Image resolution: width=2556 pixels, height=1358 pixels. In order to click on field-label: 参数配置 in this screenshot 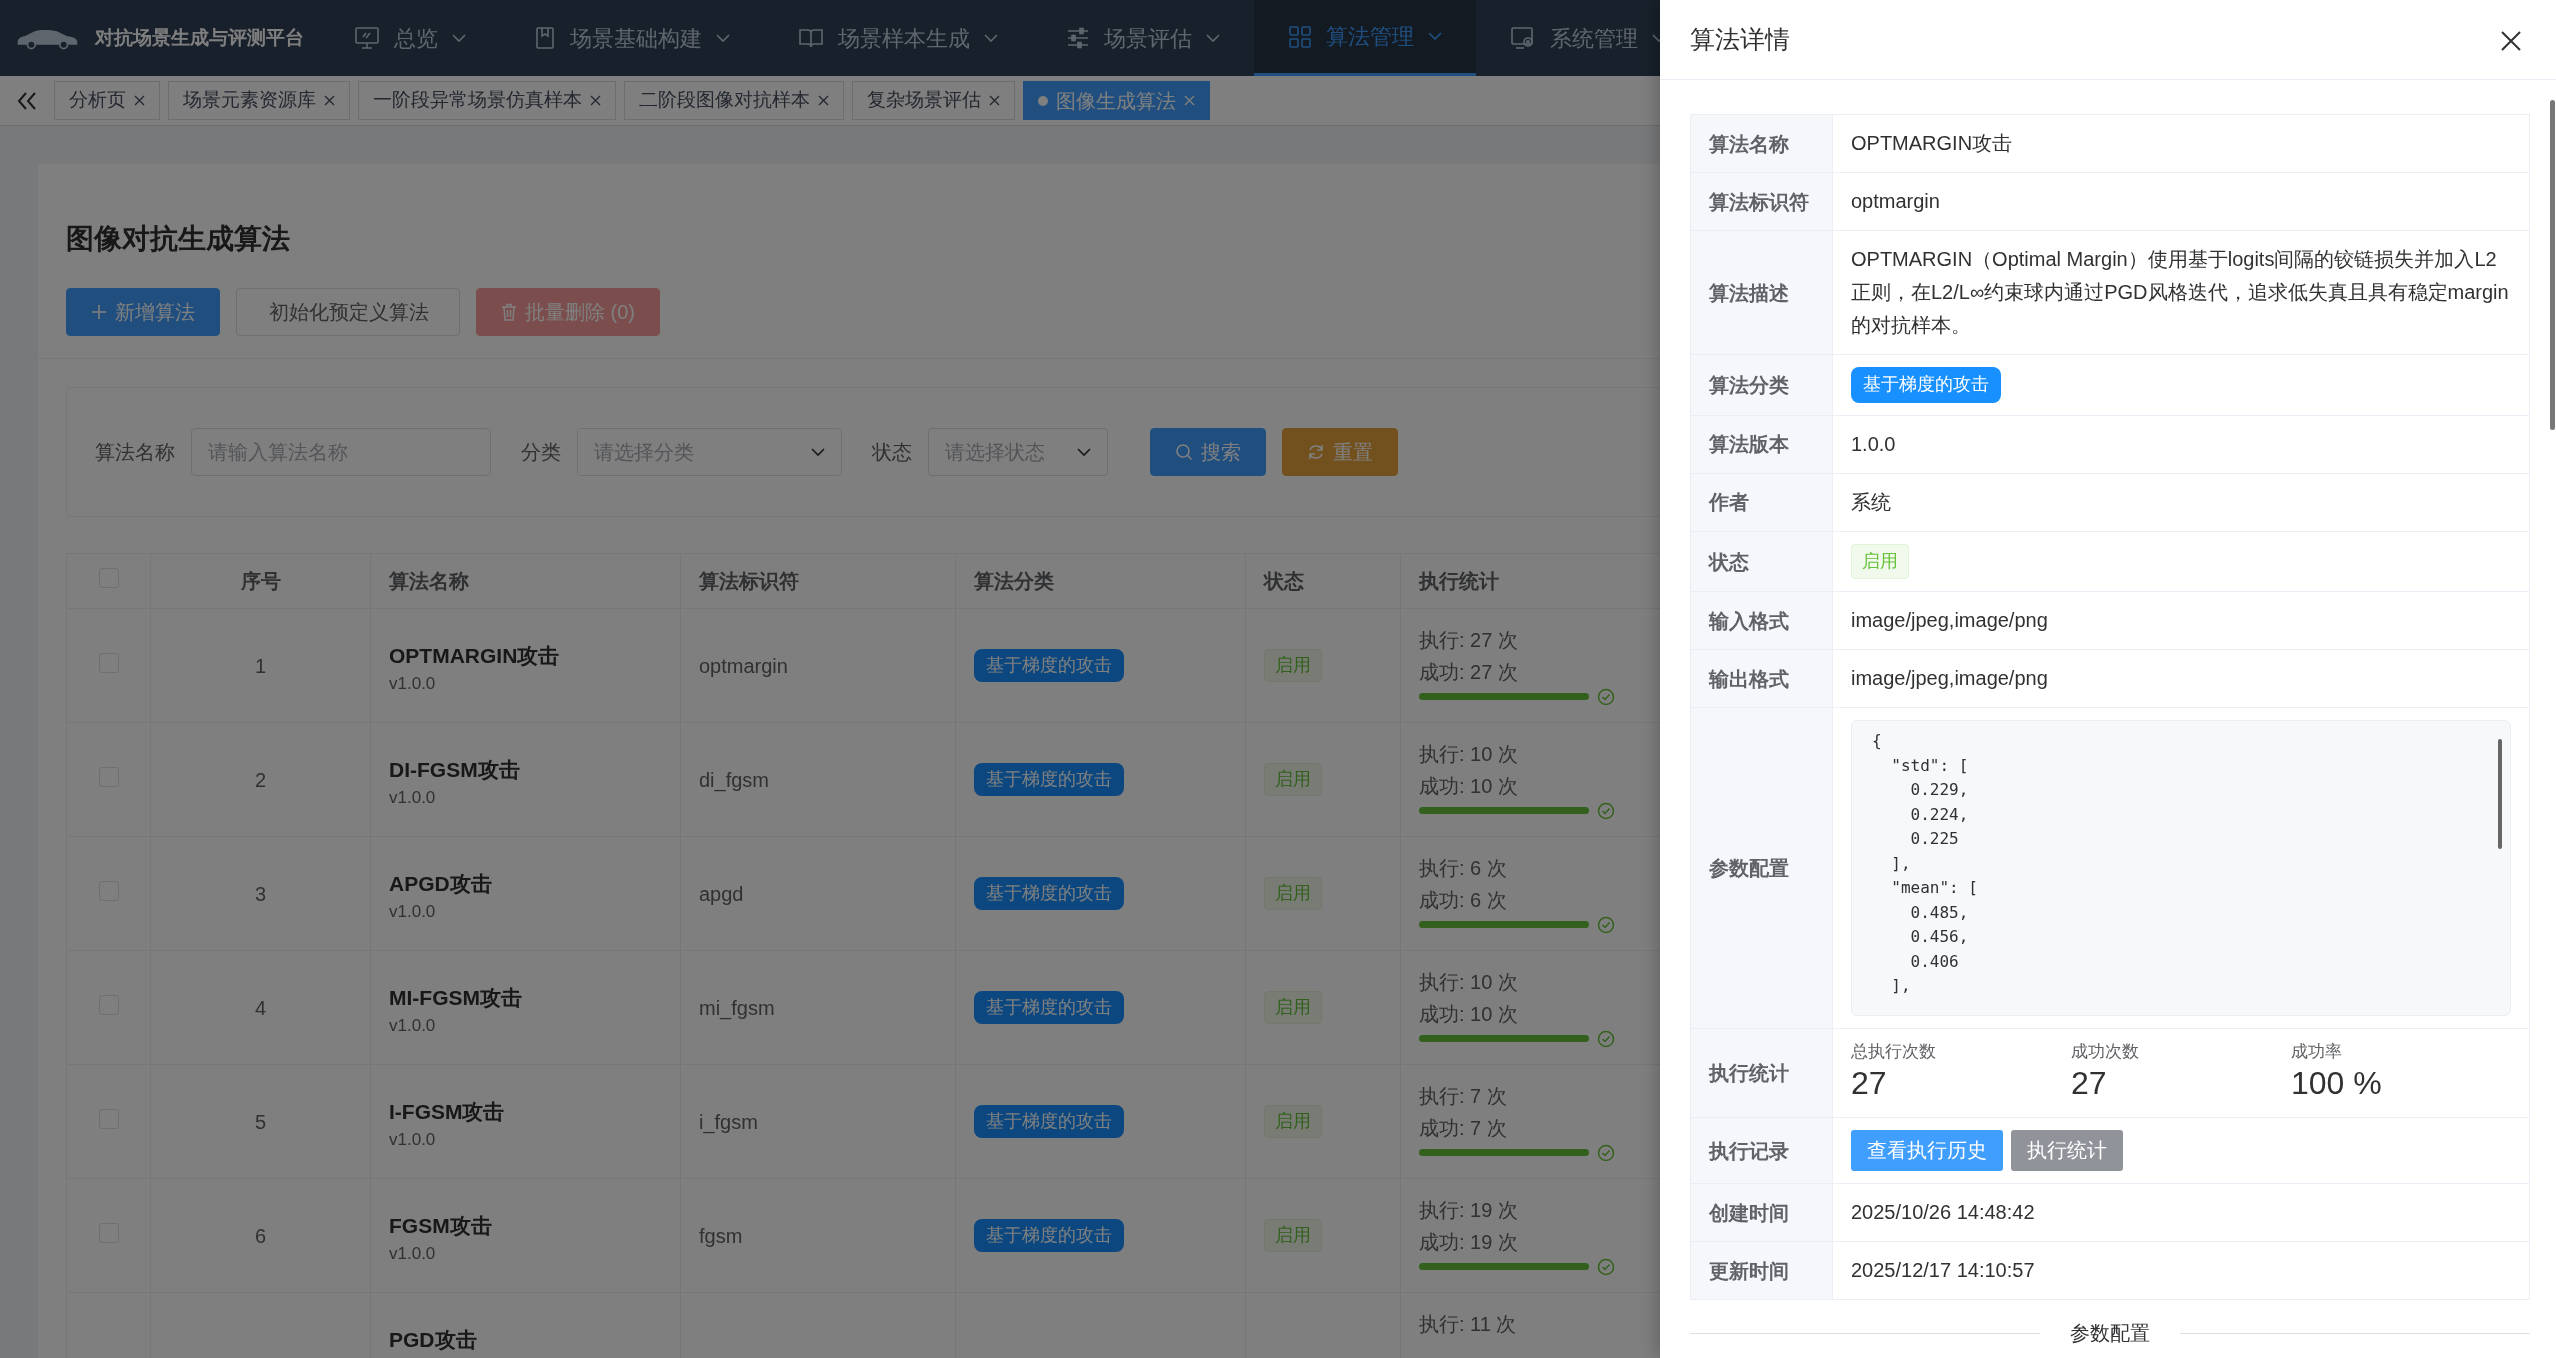, I will do `click(1749, 868)`.